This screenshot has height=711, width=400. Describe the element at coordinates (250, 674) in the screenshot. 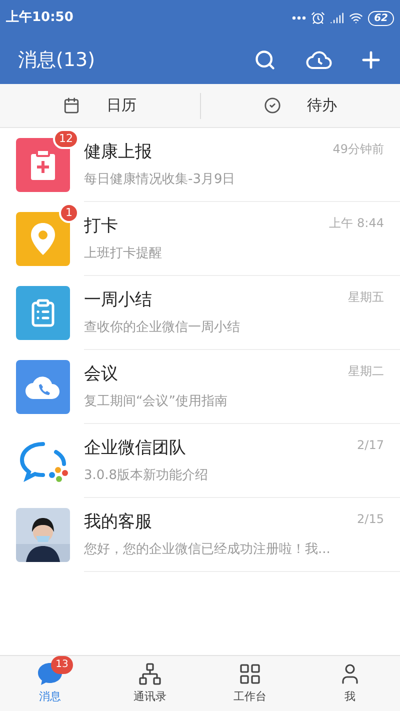

I see `grid-icon` at that location.